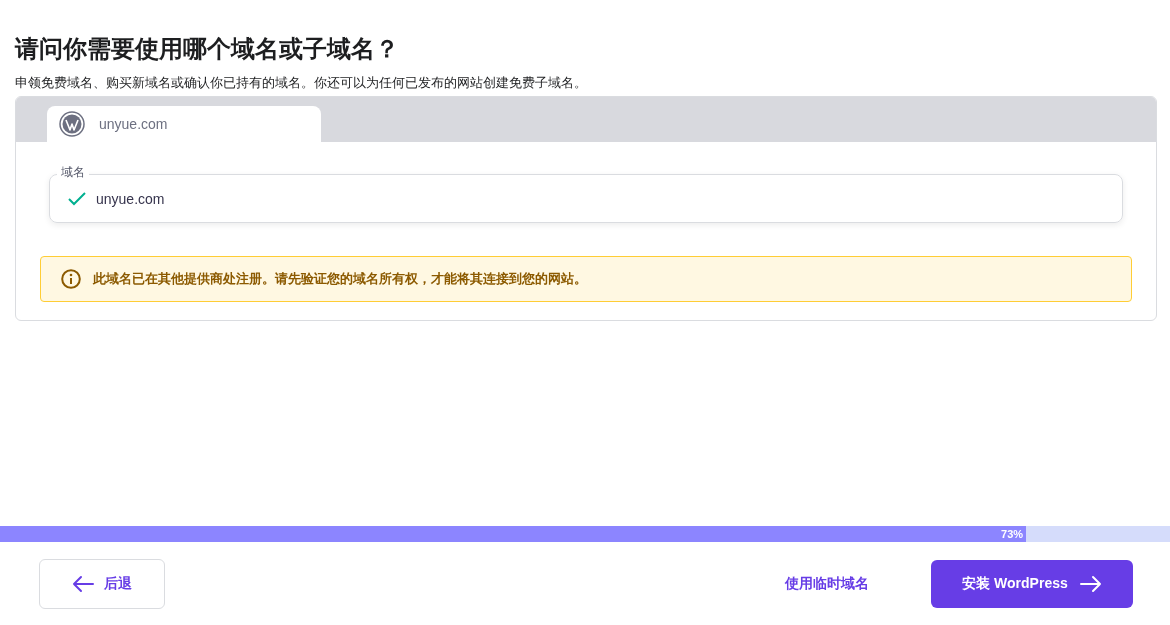 The width and height of the screenshot is (1170, 625). Describe the element at coordinates (102, 583) in the screenshot. I see `back-button: 后退` at that location.